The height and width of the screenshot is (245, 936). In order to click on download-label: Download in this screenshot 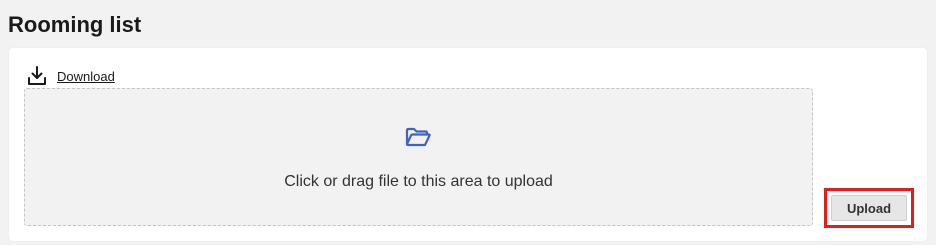, I will do `click(86, 76)`.